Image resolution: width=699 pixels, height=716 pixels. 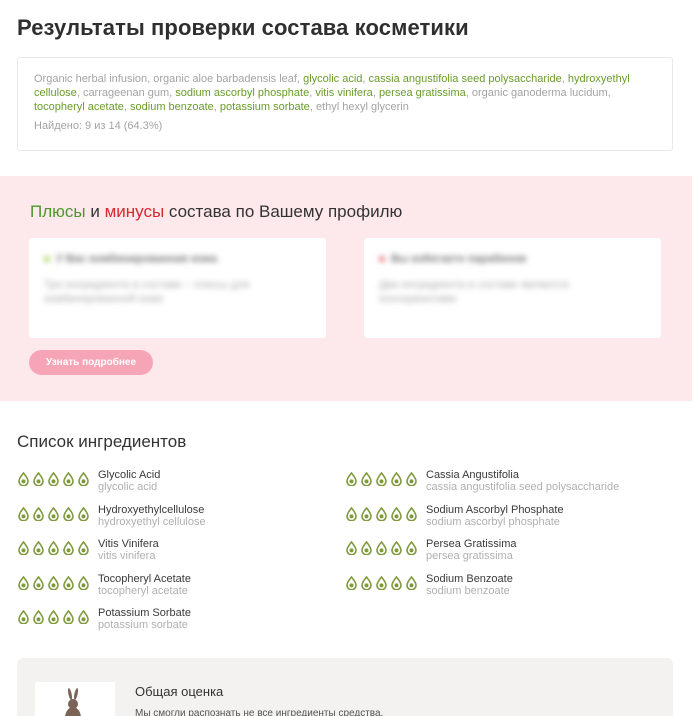 What do you see at coordinates (102, 441) in the screenshot?
I see `ingredients-title: Список ингредиентов` at bounding box center [102, 441].